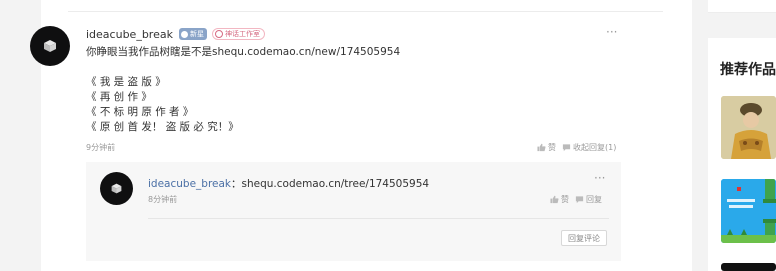 This screenshot has width=776, height=271. I want to click on level-badge-label: 新星, so click(196, 34).